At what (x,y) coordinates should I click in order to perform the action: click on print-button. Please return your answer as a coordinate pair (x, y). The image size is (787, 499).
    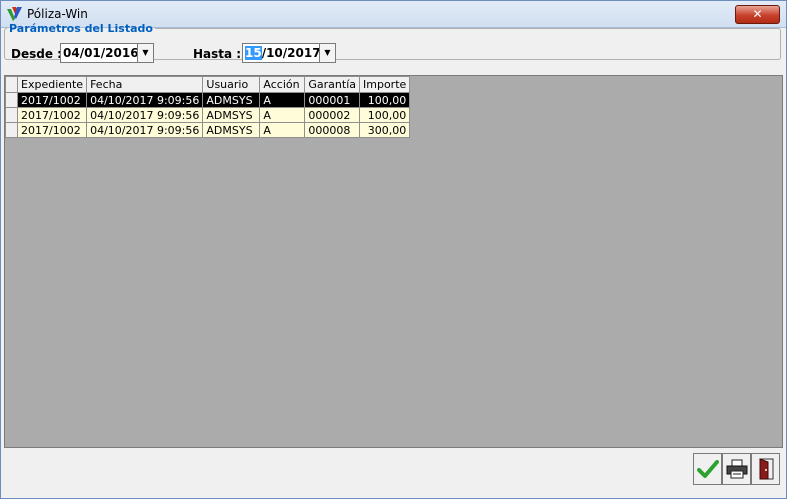
    Looking at the image, I should click on (736, 469).